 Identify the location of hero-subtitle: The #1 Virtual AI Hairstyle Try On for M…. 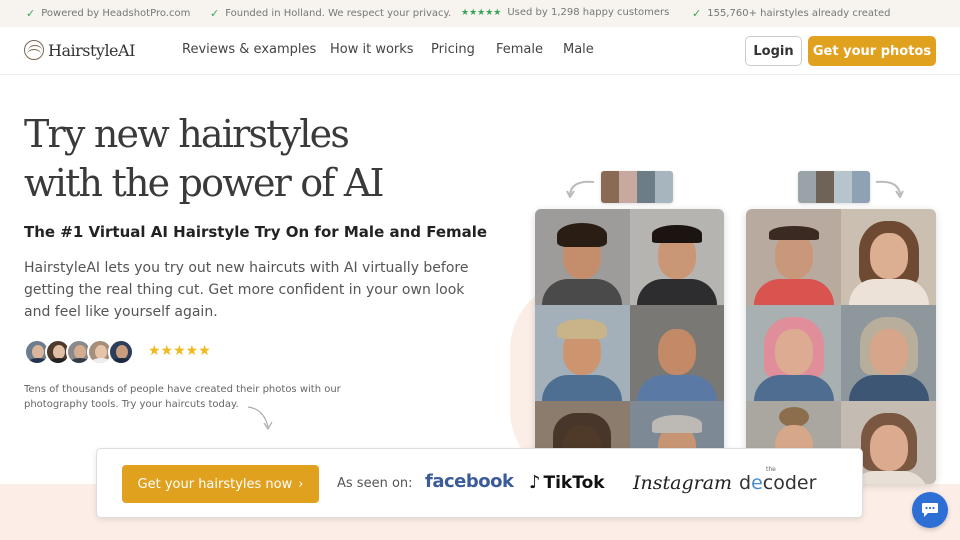
(256, 232).